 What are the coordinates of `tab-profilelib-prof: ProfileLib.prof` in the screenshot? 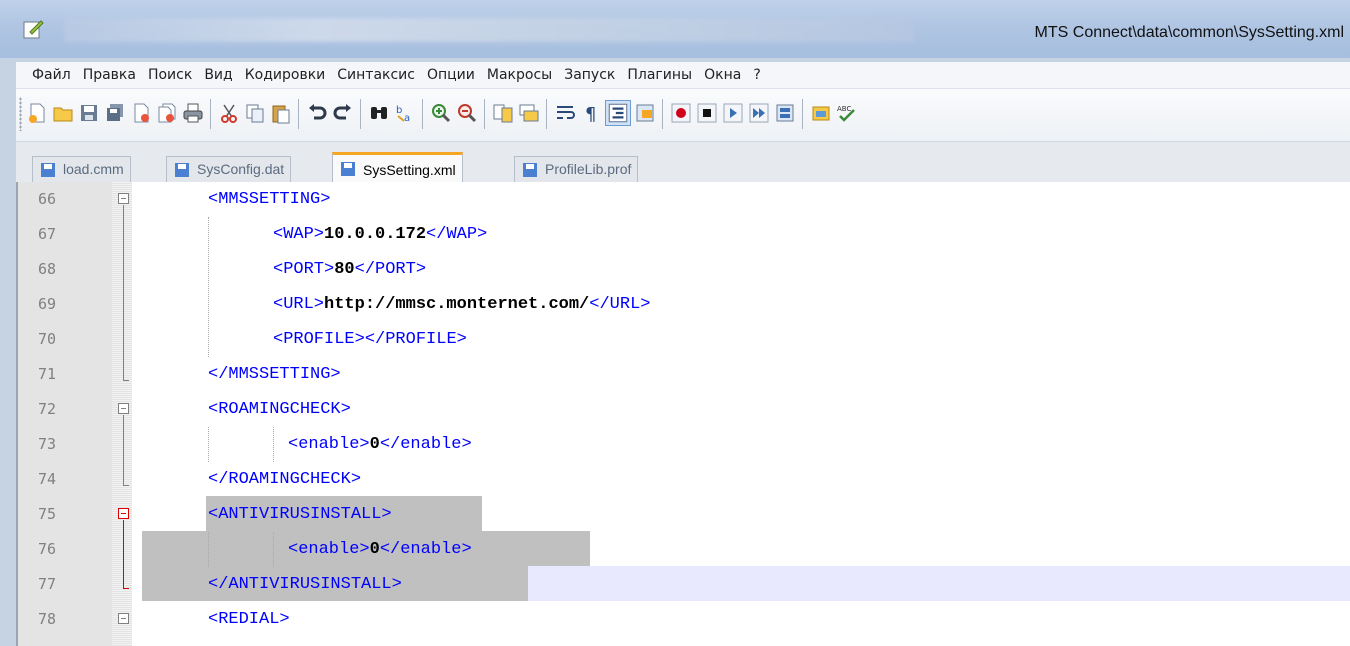 It's located at (576, 169).